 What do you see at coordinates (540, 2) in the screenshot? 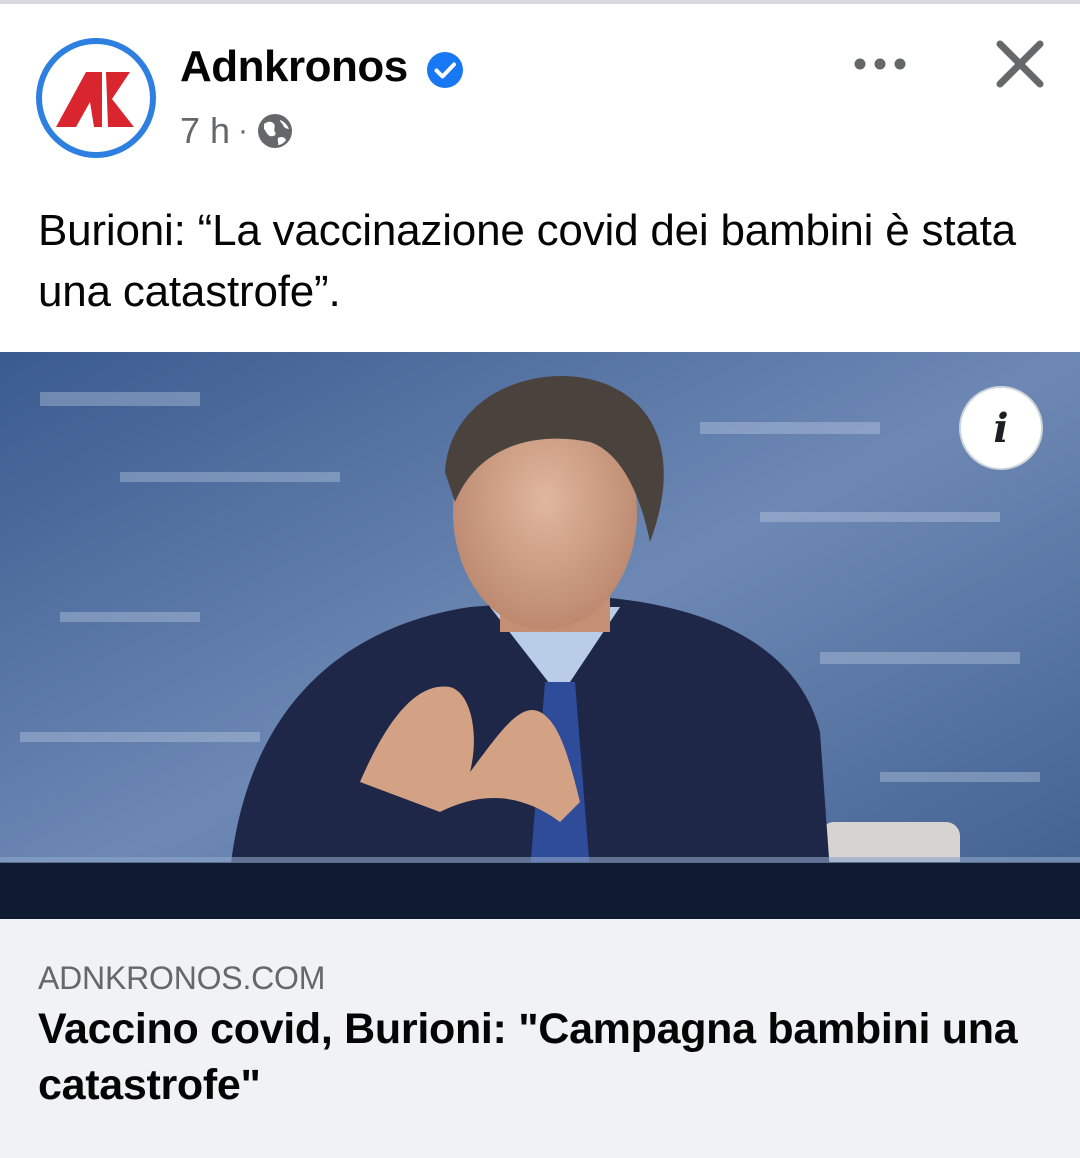
I see `top-divider` at bounding box center [540, 2].